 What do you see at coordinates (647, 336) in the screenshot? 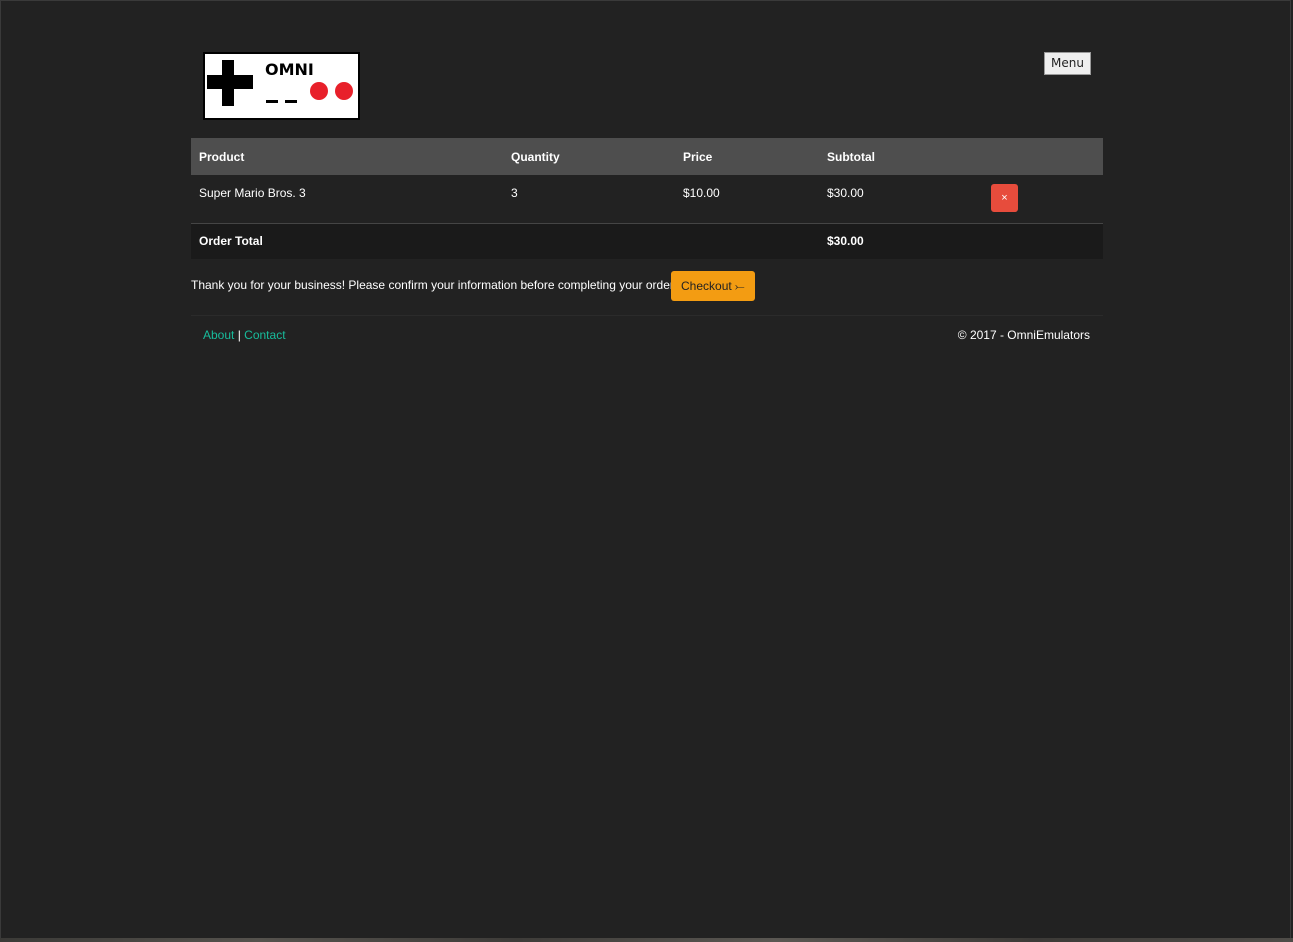
I see `site-footer: About | Contact © 2017 - OmniEmulators` at bounding box center [647, 336].